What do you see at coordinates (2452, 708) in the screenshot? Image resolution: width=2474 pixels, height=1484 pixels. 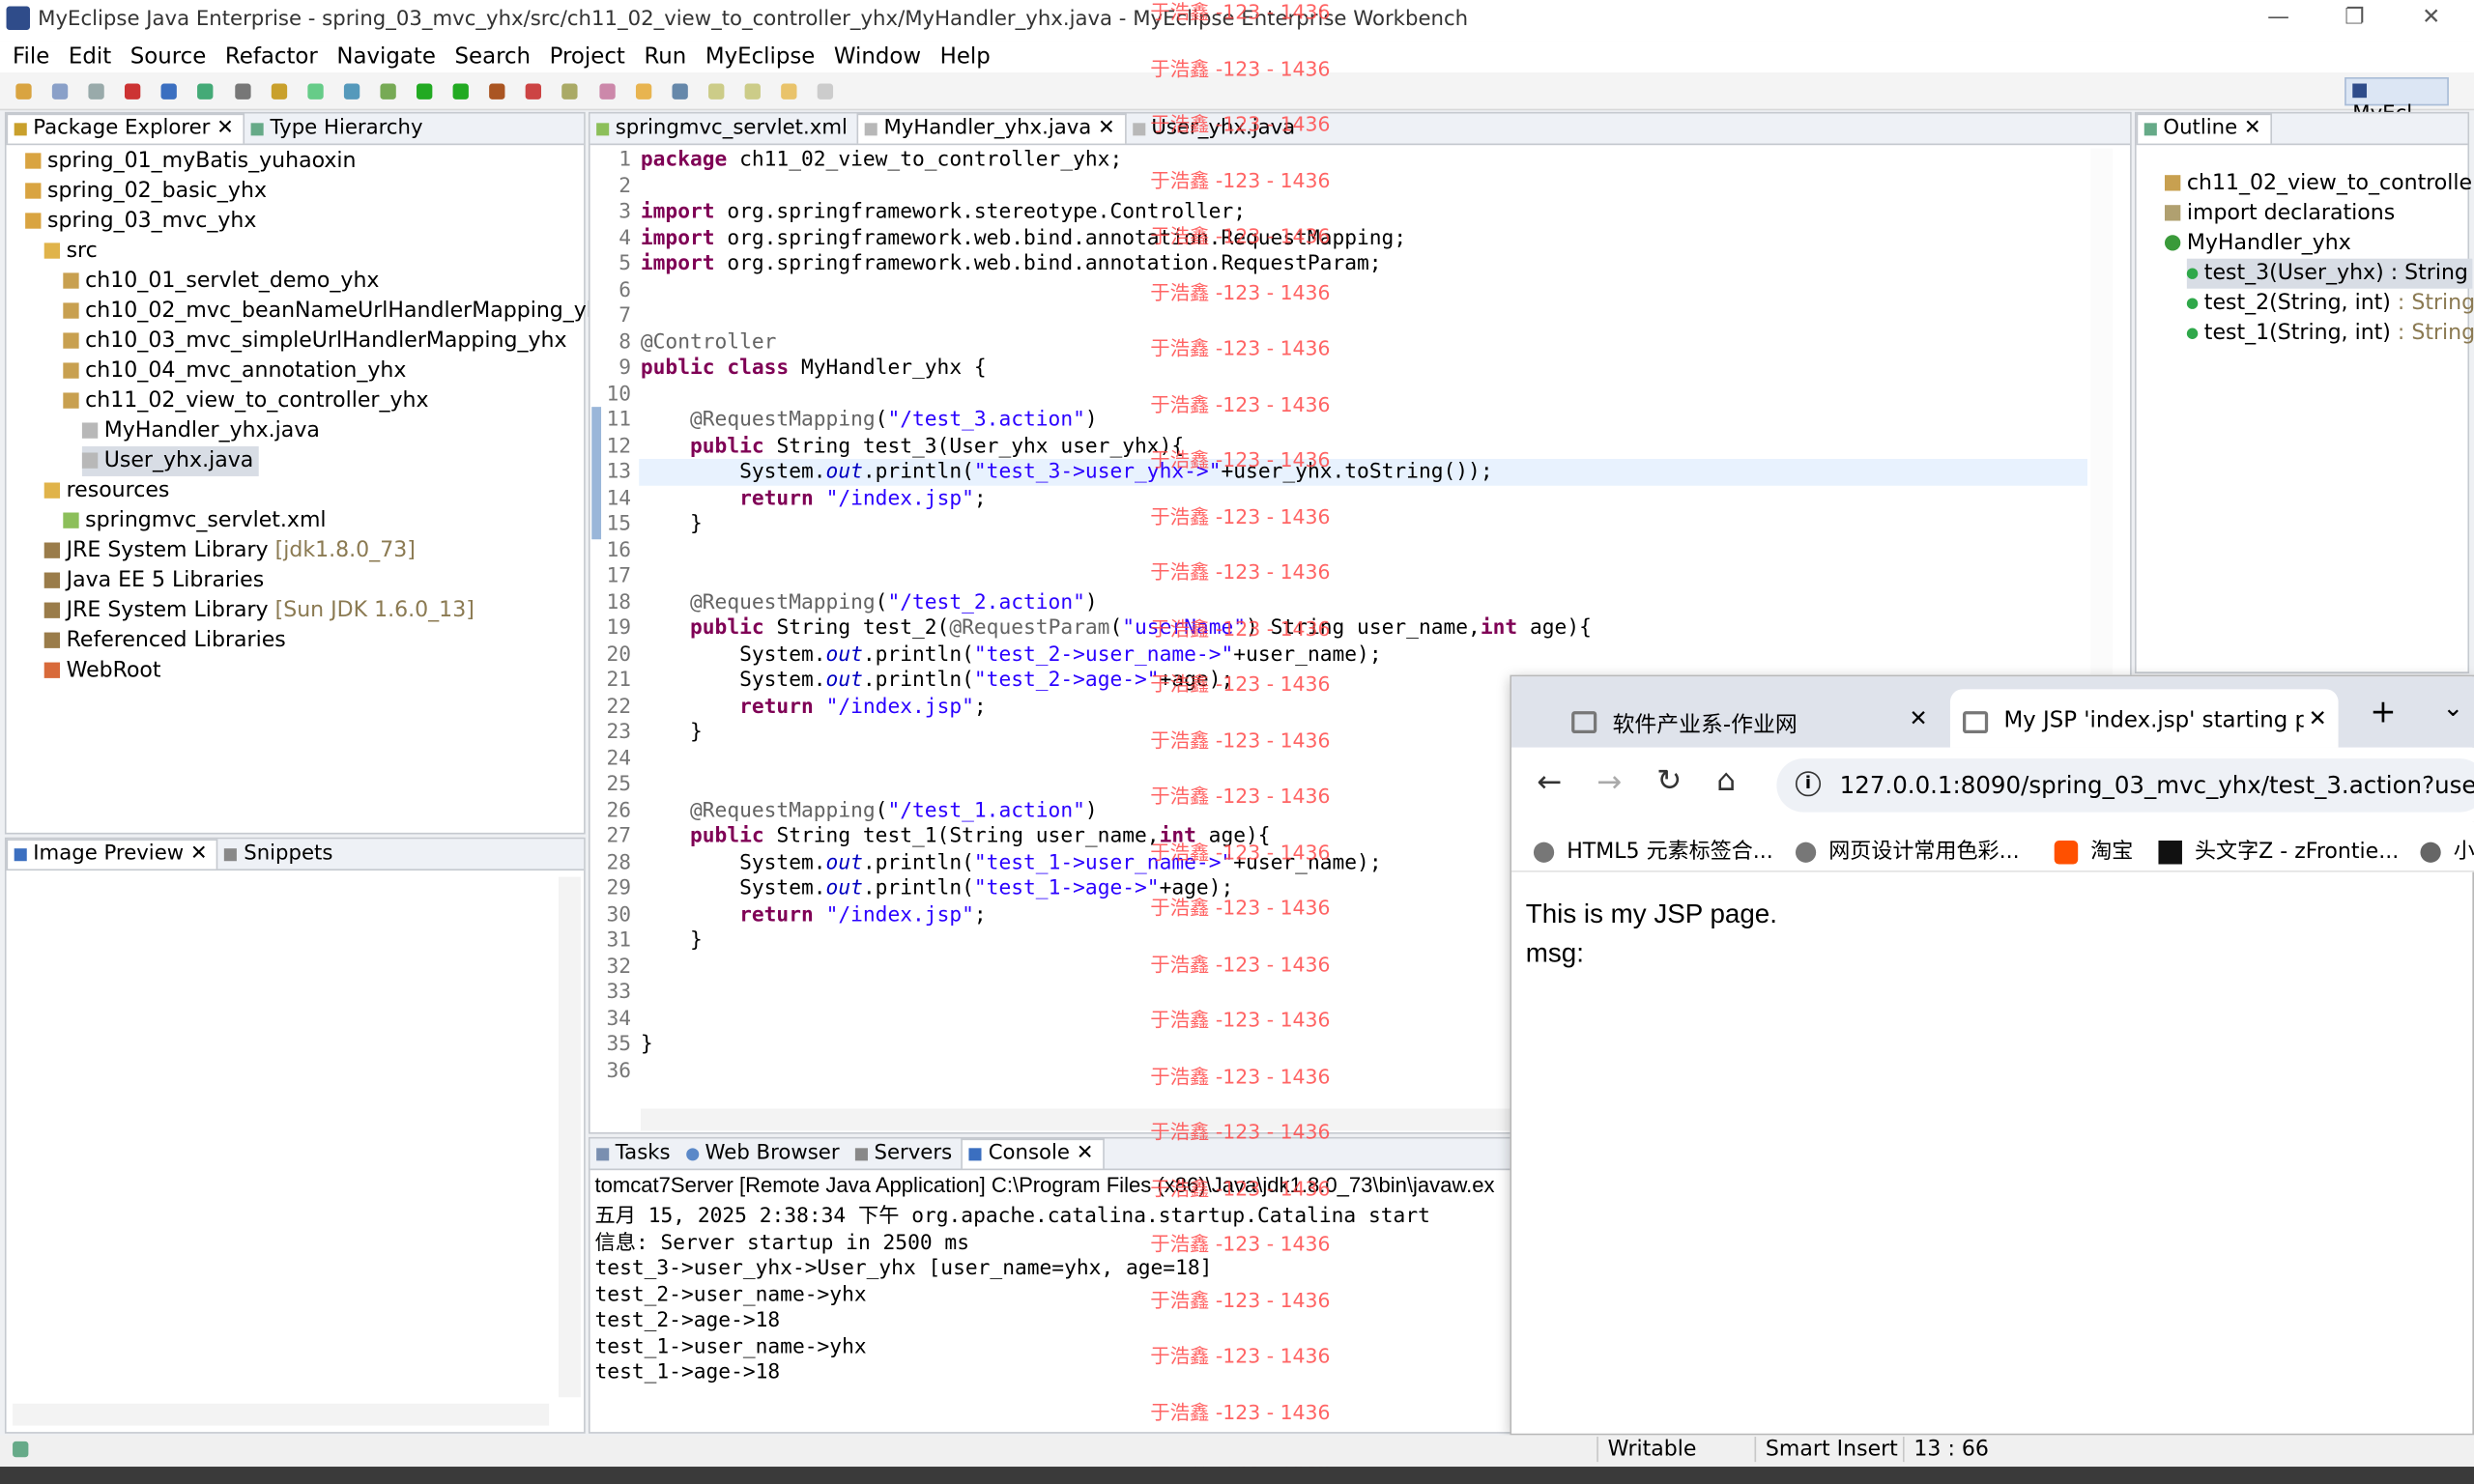 I see `tab-list-chevron-icon: ⌄` at bounding box center [2452, 708].